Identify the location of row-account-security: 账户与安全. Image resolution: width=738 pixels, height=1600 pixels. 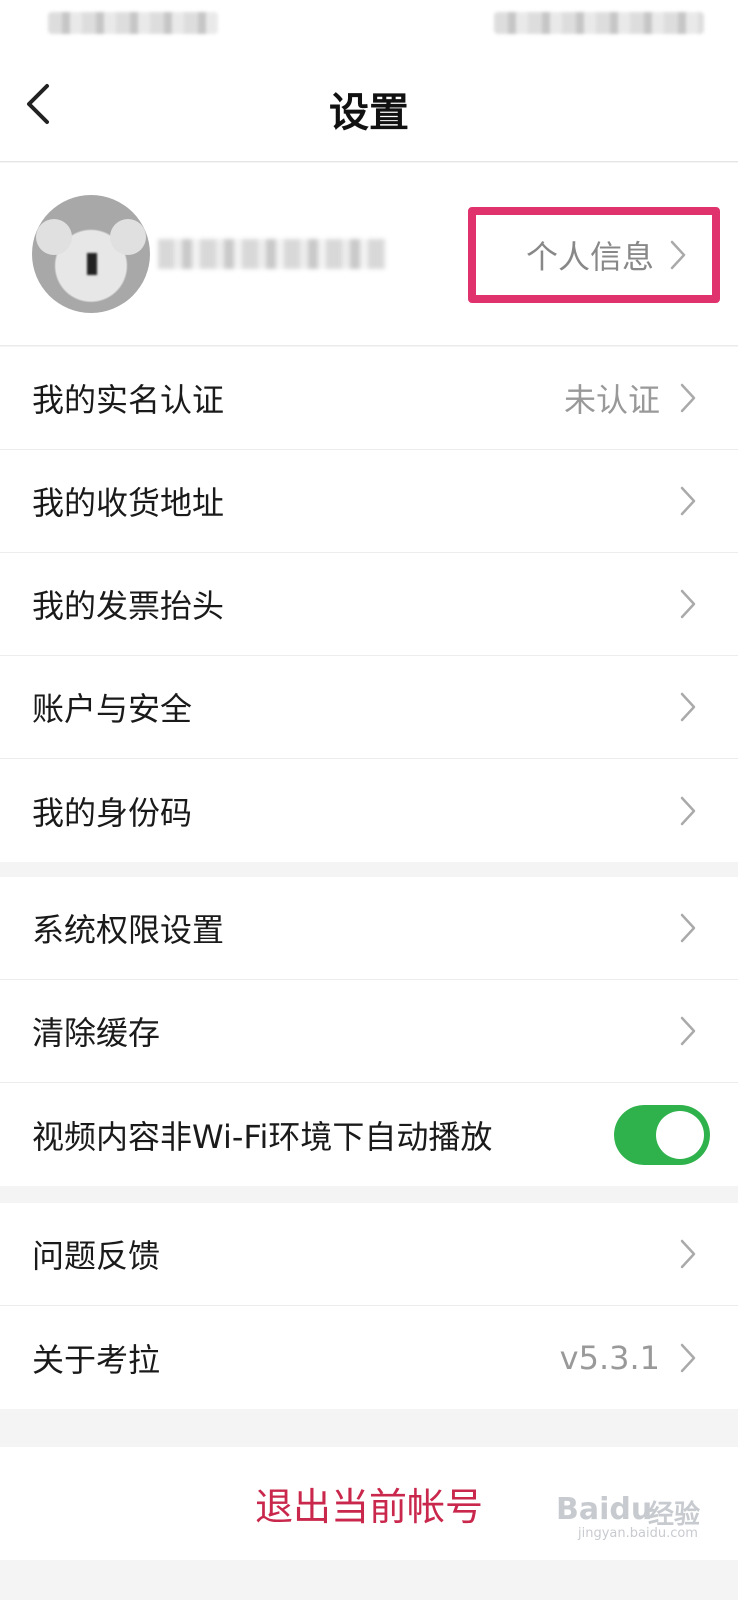
(369, 707).